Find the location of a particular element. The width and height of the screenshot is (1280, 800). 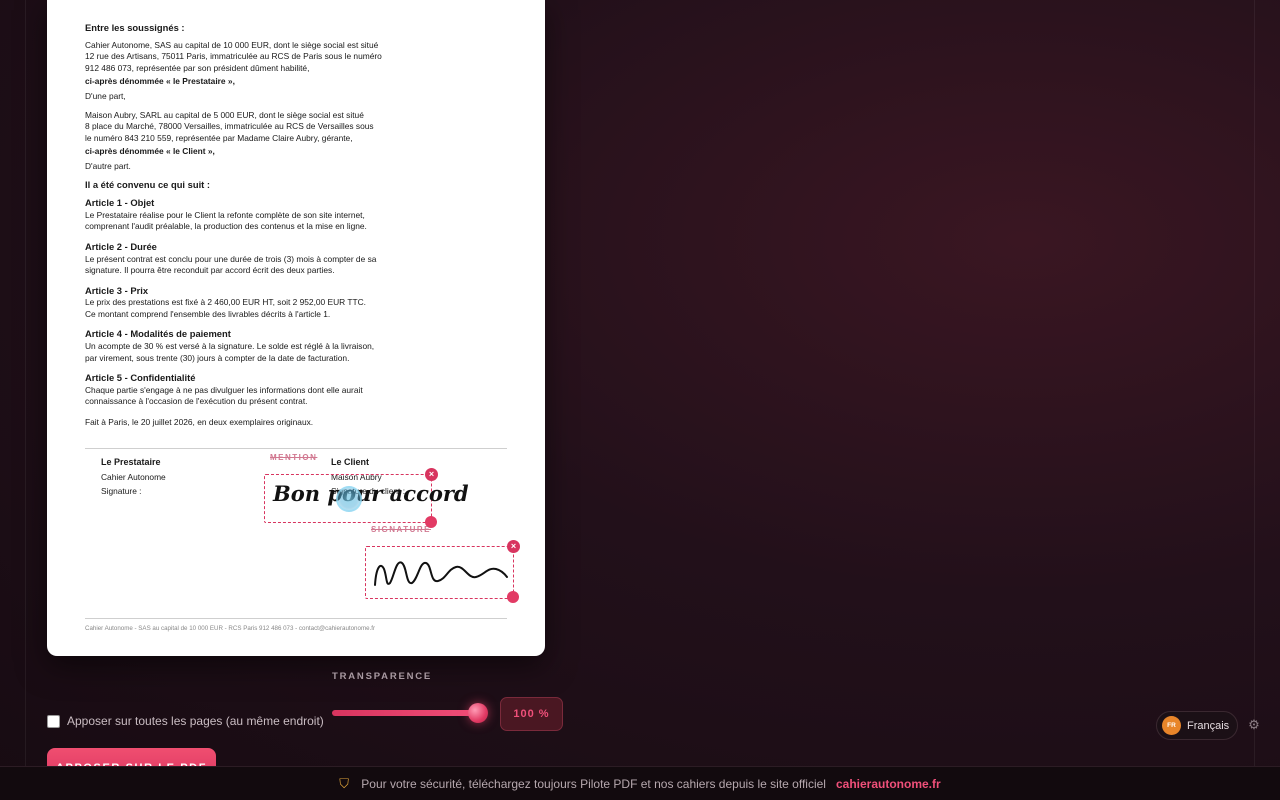

signature-divider is located at coordinates (296, 448).